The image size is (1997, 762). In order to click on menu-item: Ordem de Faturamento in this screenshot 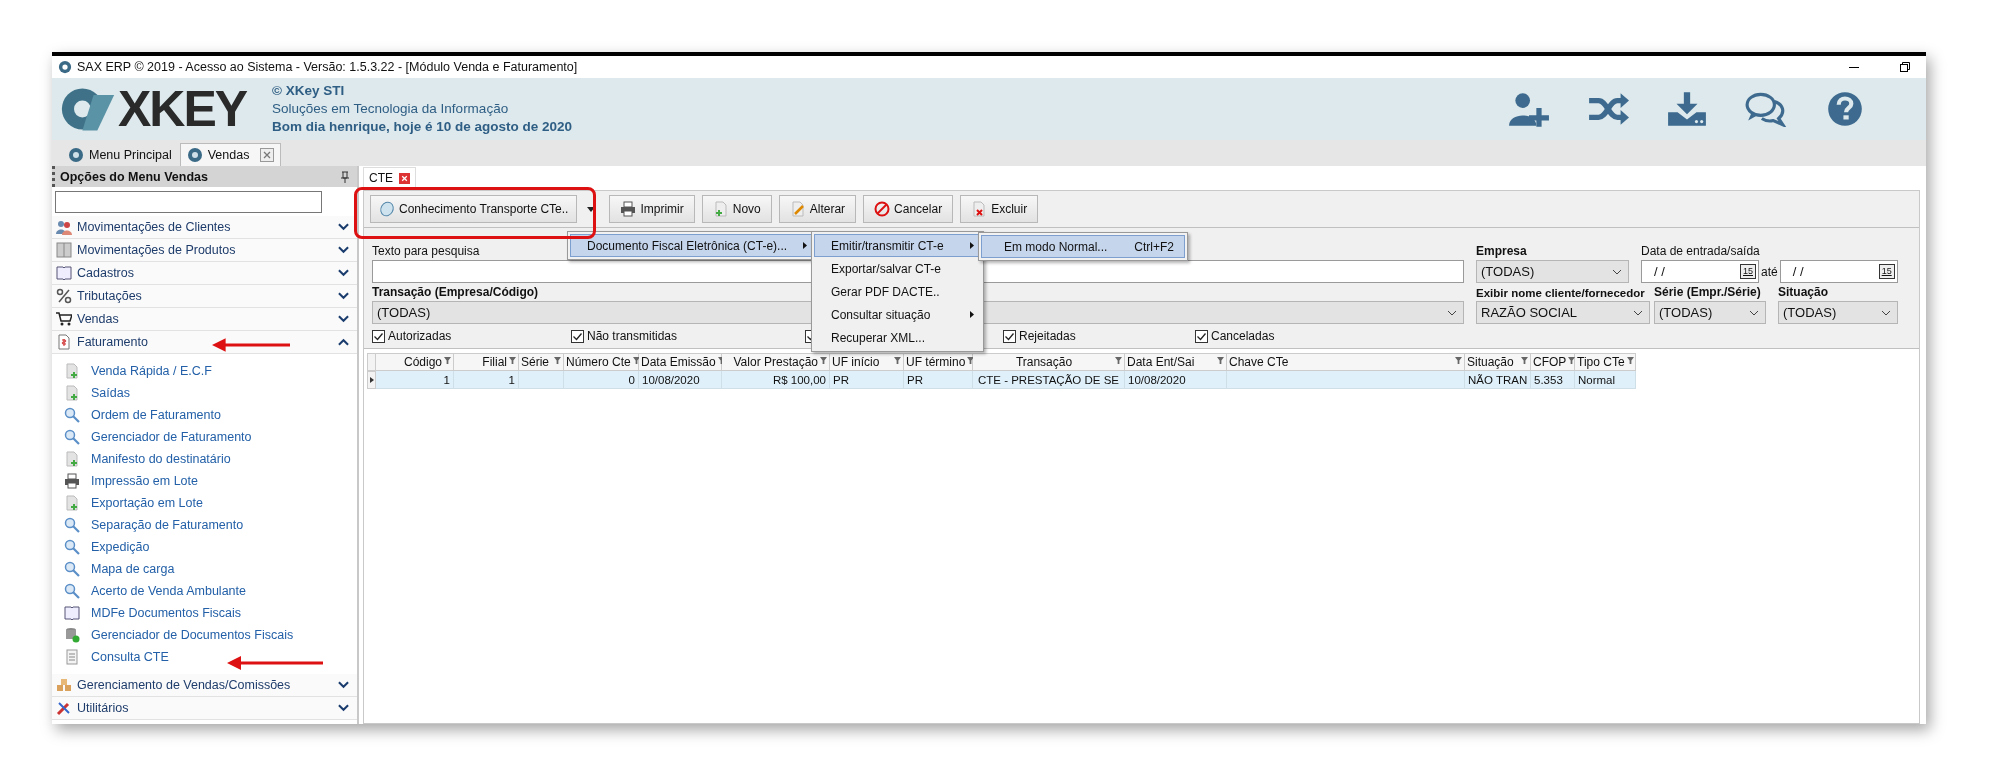, I will do `click(210, 415)`.